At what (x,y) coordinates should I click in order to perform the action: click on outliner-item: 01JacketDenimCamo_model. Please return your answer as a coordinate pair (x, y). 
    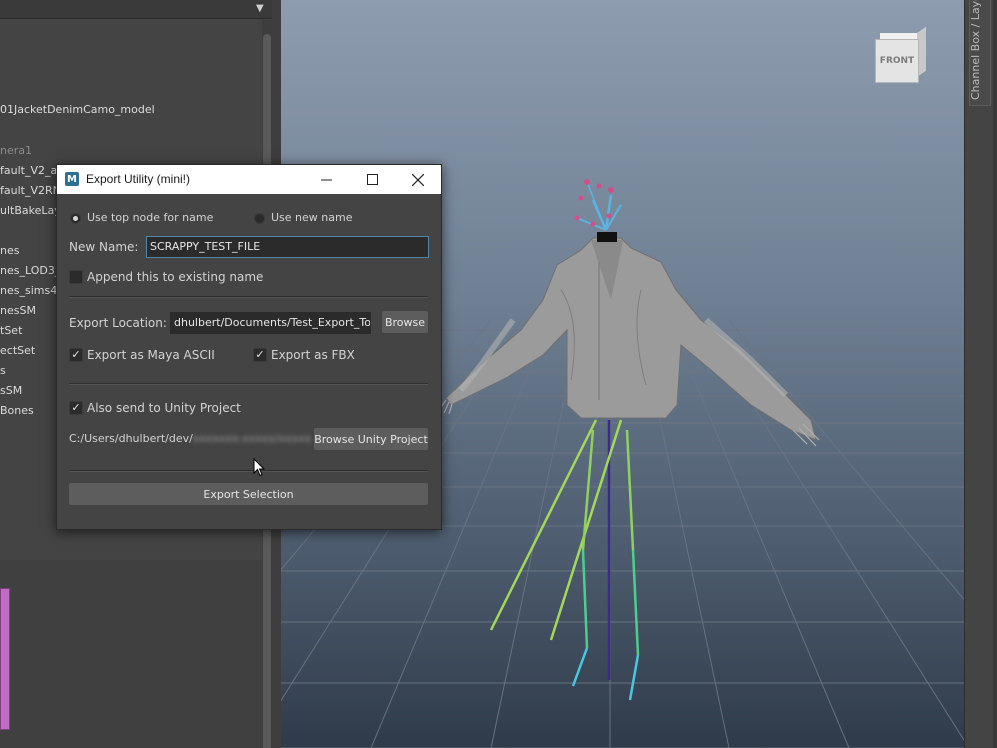
    Looking at the image, I should click on (77, 109).